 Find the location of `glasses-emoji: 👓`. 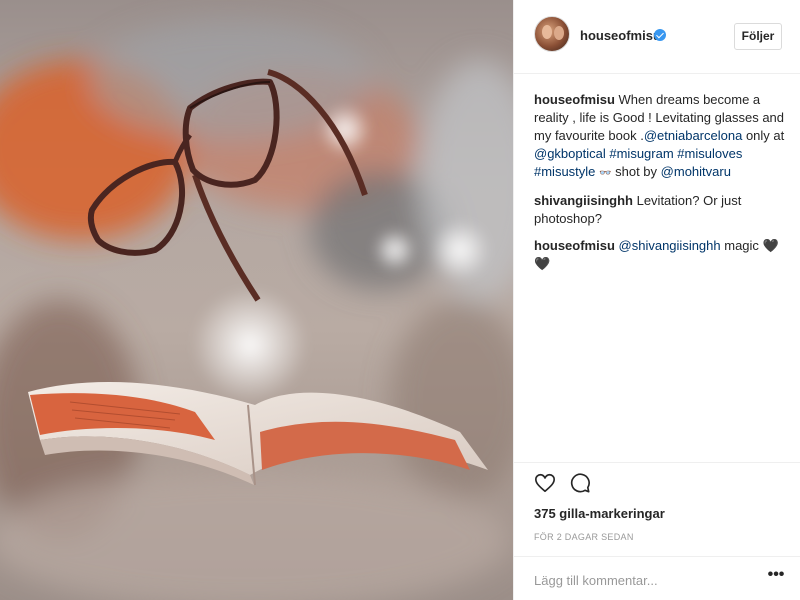

glasses-emoji: 👓 is located at coordinates (605, 173).